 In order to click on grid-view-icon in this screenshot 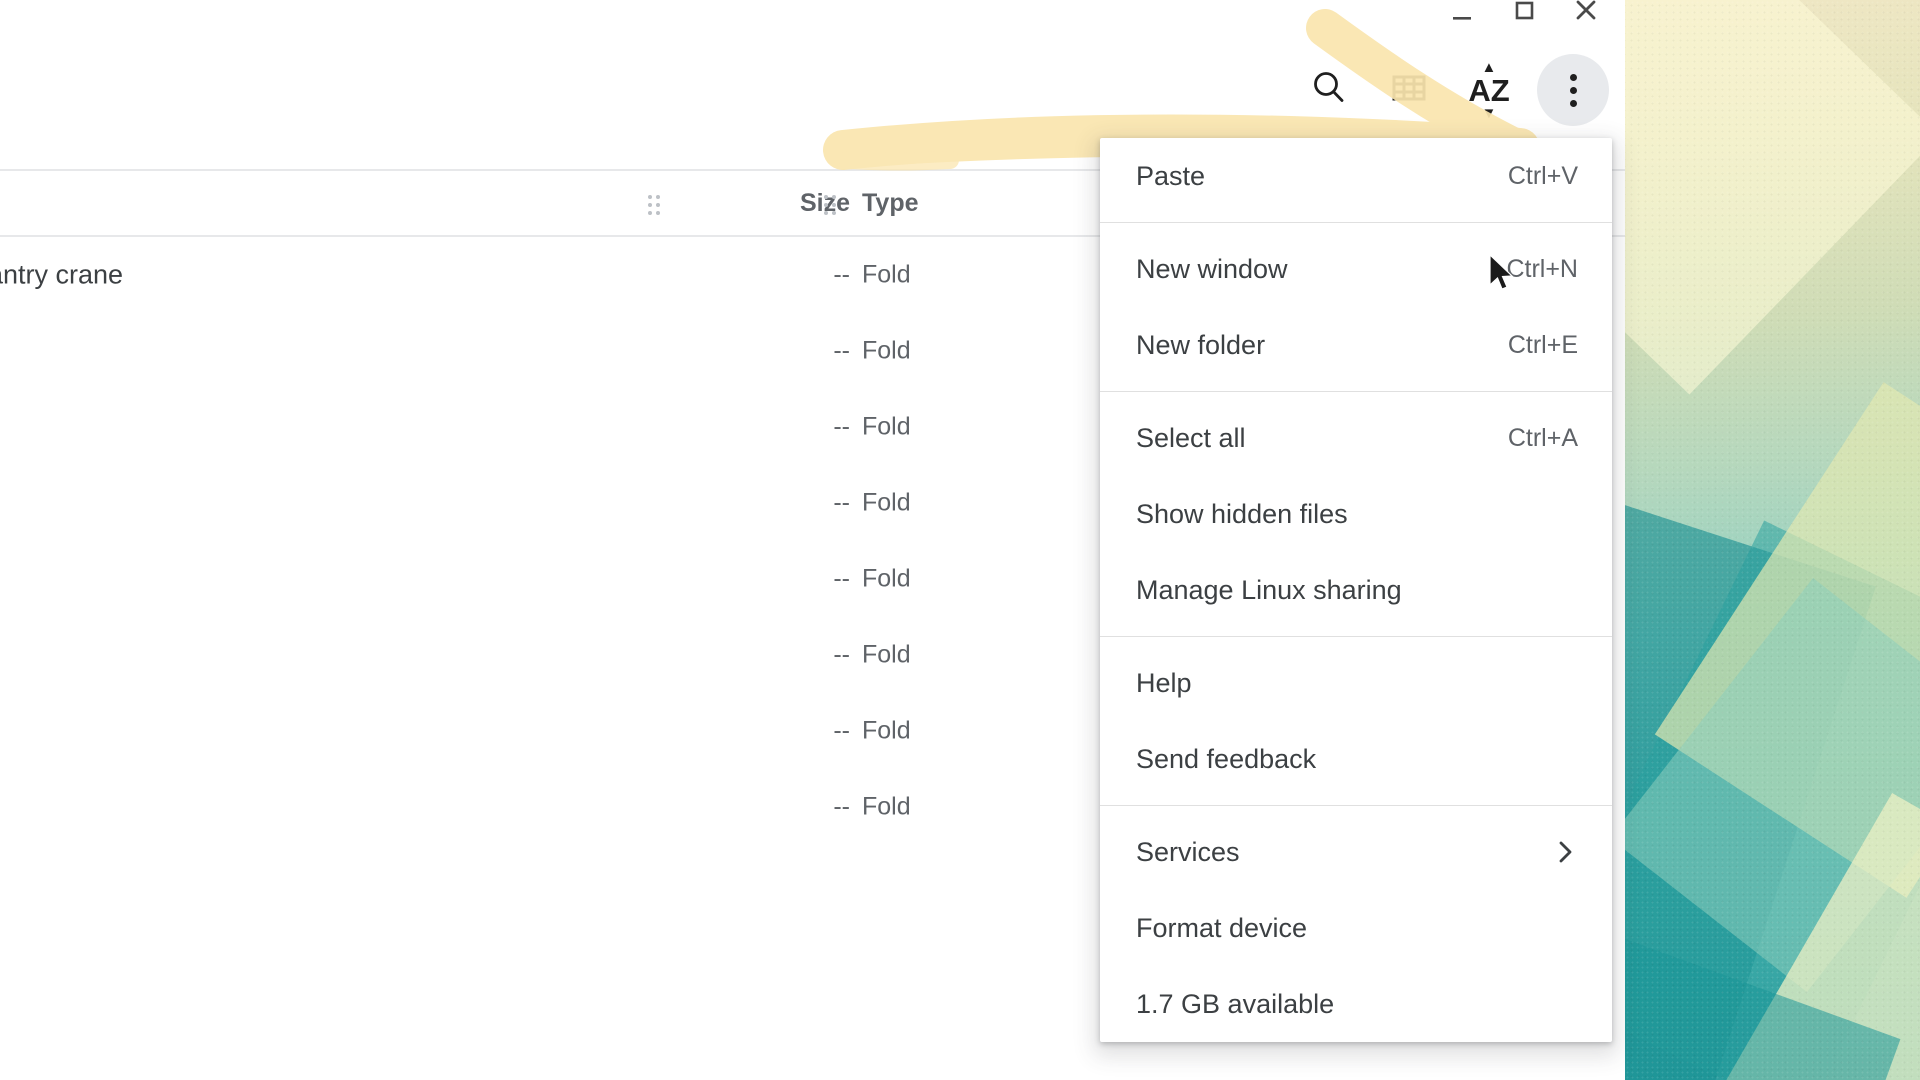, I will do `click(1409, 90)`.